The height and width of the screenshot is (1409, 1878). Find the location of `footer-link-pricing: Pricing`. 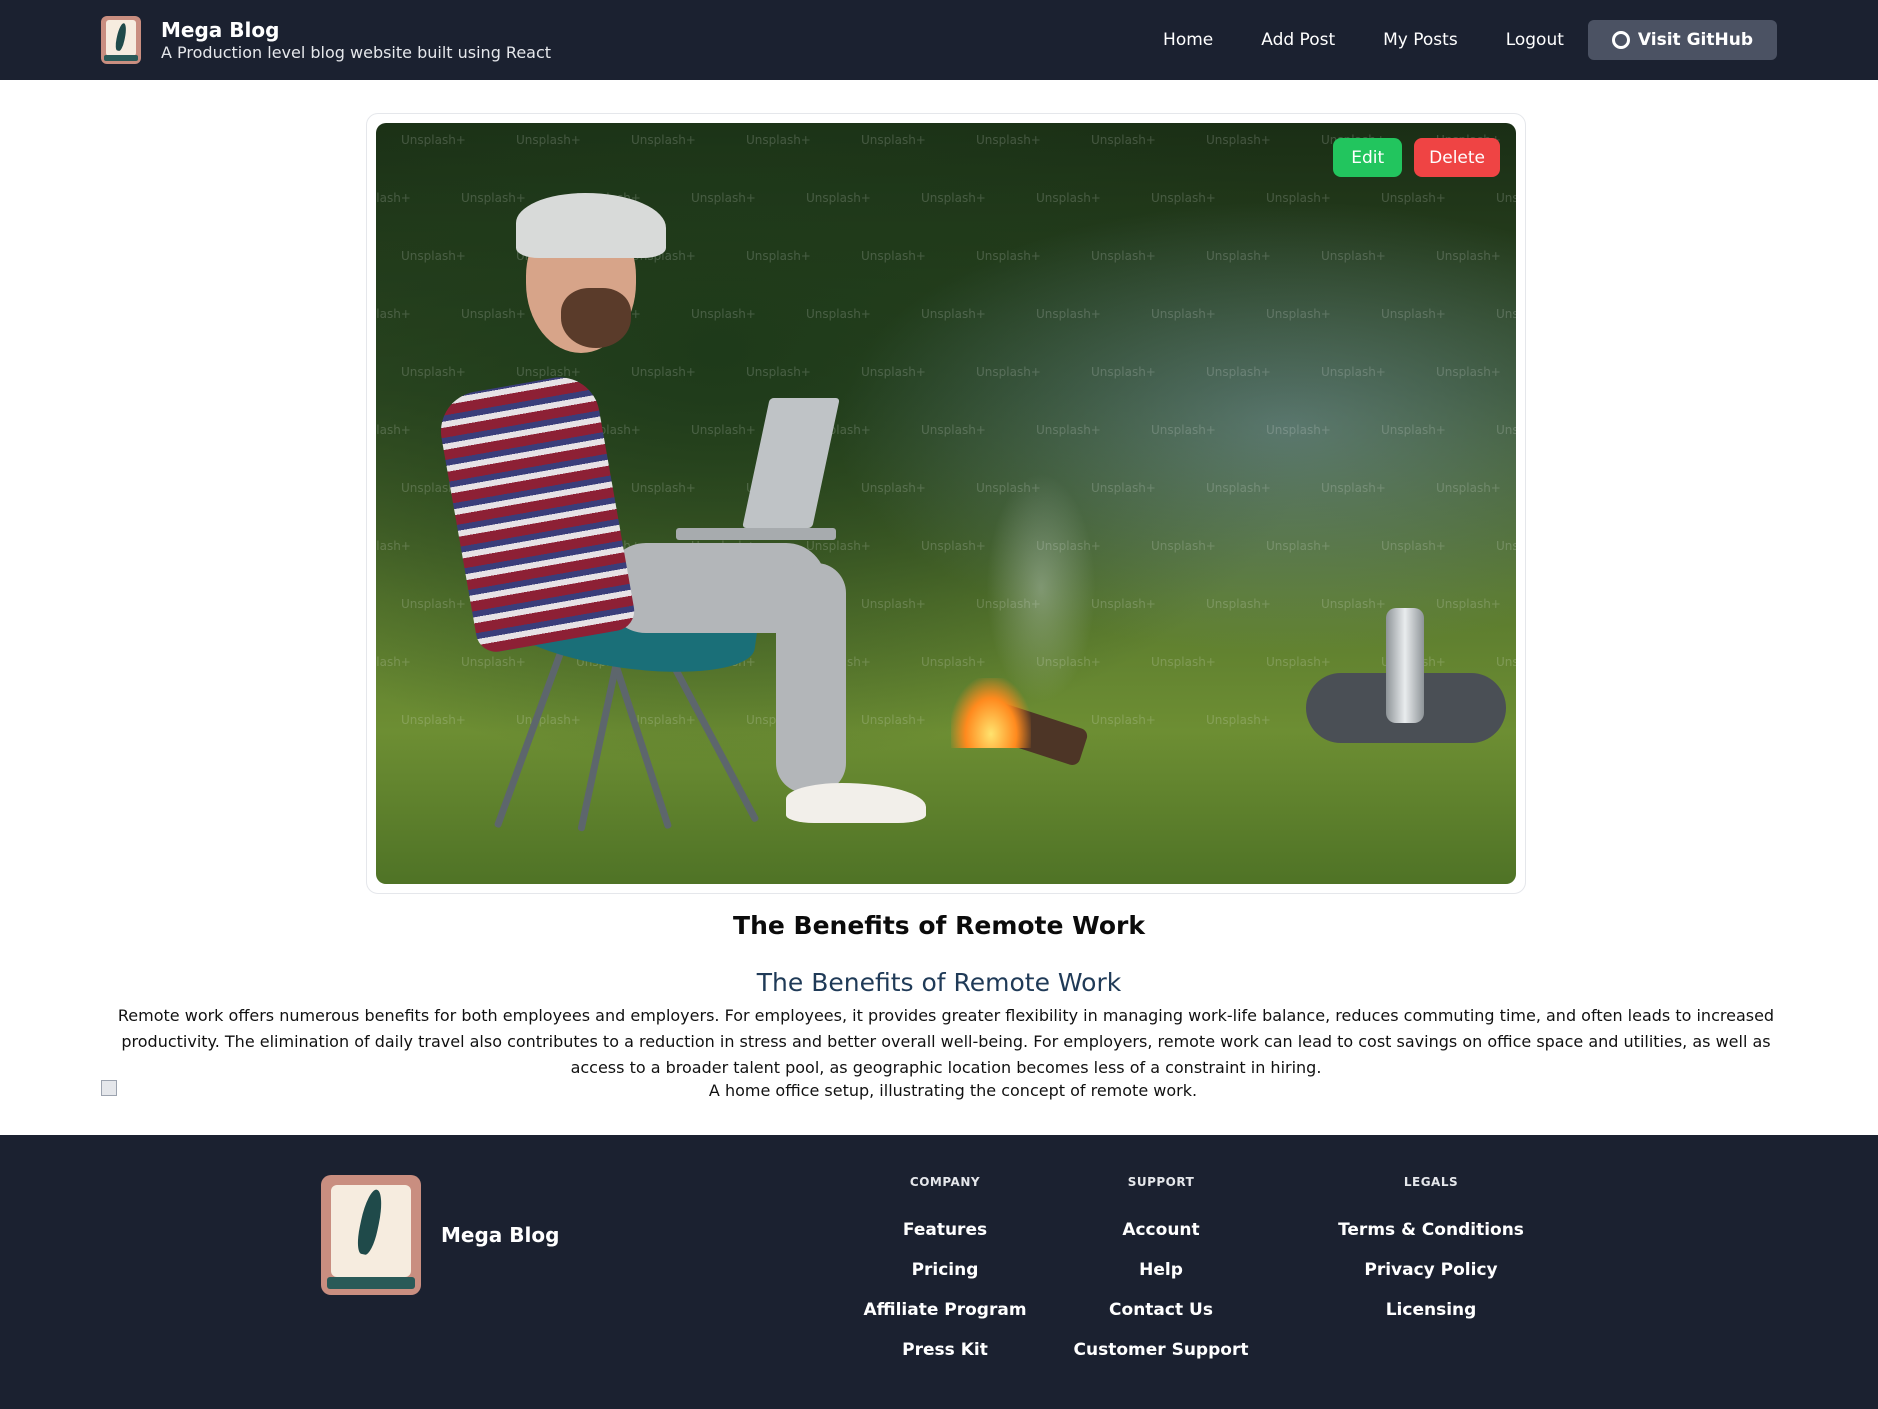

footer-link-pricing: Pricing is located at coordinates (945, 1279).